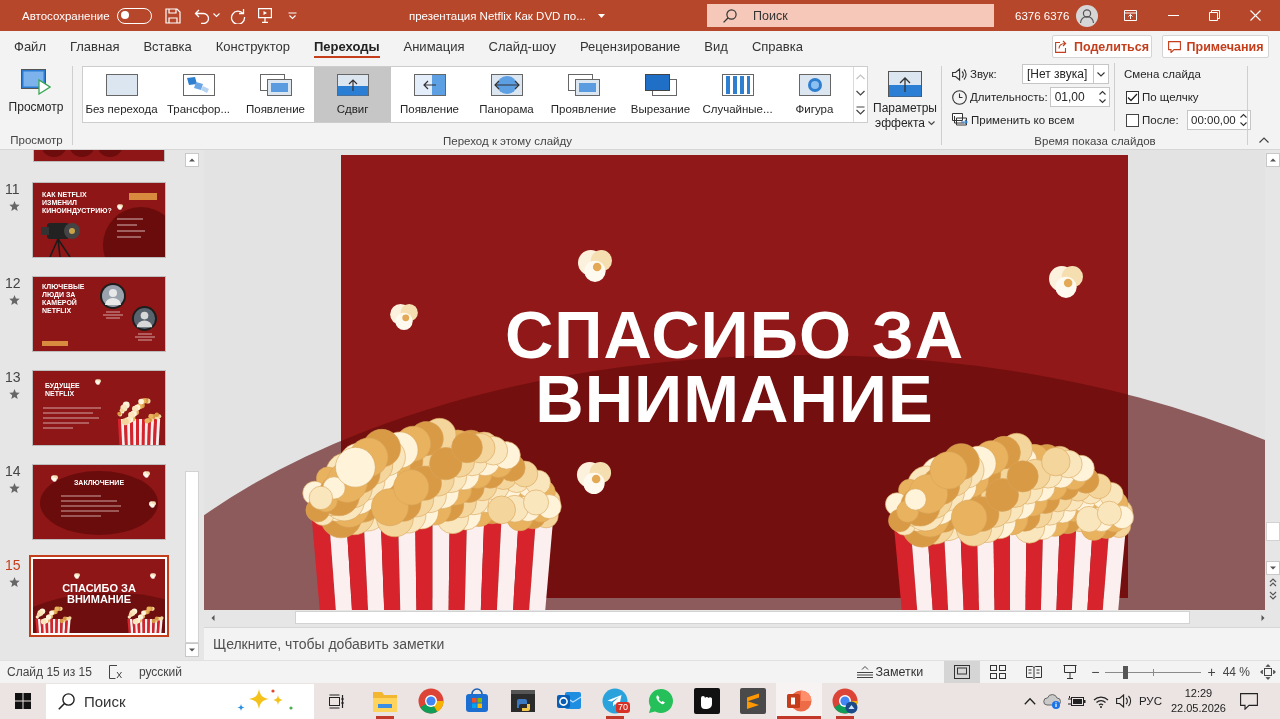 The width and height of the screenshot is (1280, 719). I want to click on ribbon-tab: Слайд-шоу, so click(522, 46).